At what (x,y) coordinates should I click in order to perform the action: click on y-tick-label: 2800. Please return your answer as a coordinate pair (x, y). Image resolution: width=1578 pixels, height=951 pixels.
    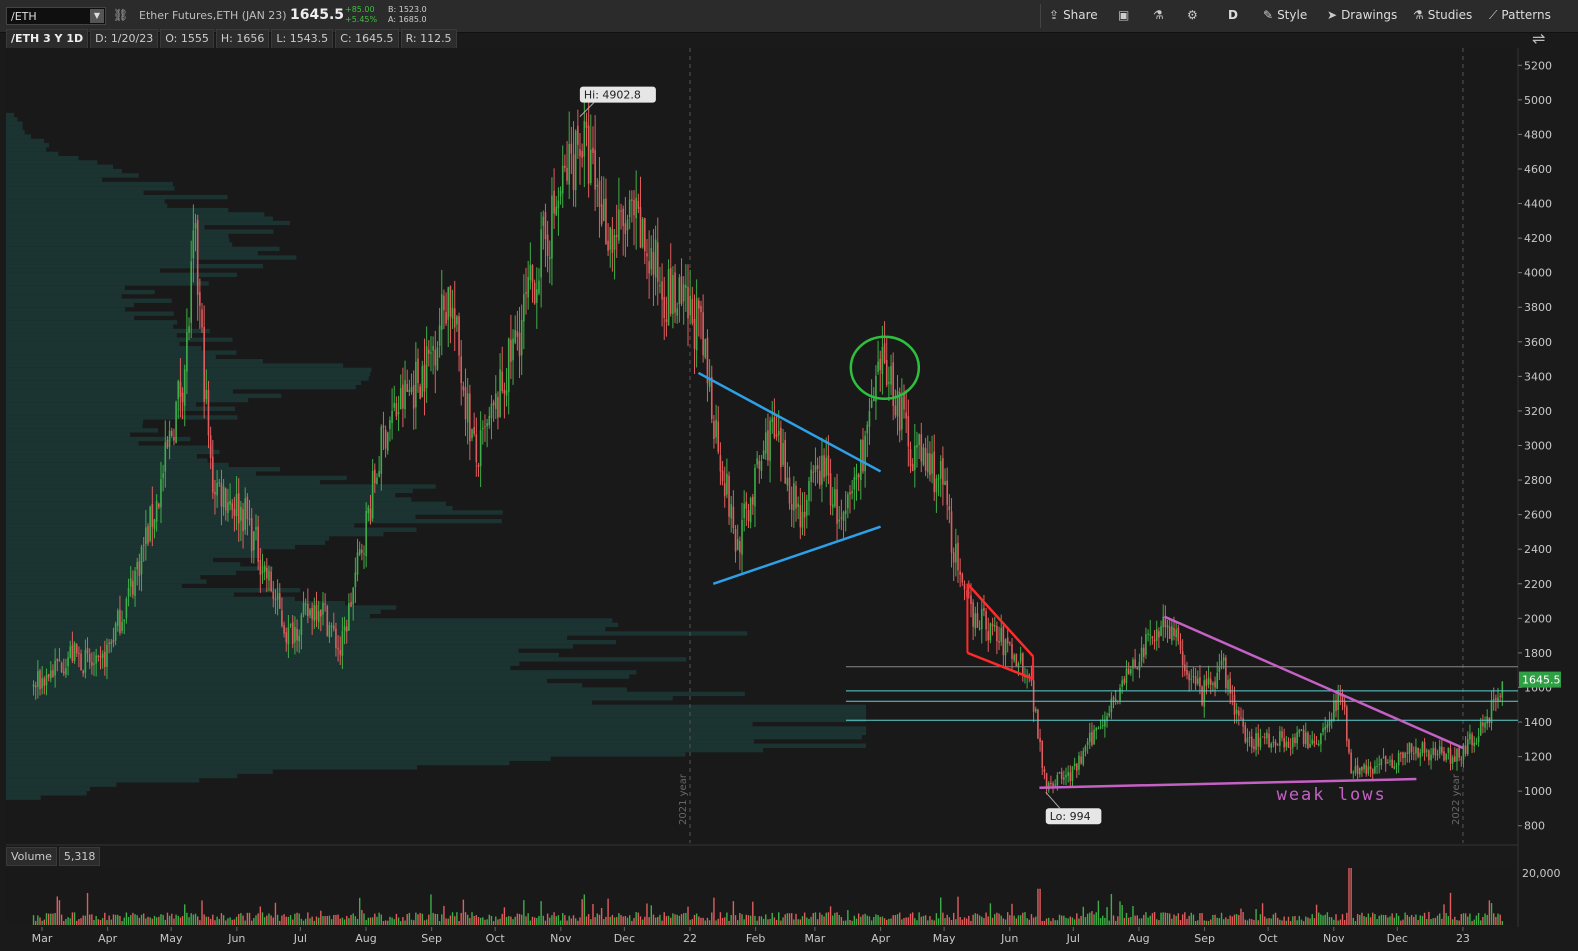
    Looking at the image, I should click on (1538, 480).